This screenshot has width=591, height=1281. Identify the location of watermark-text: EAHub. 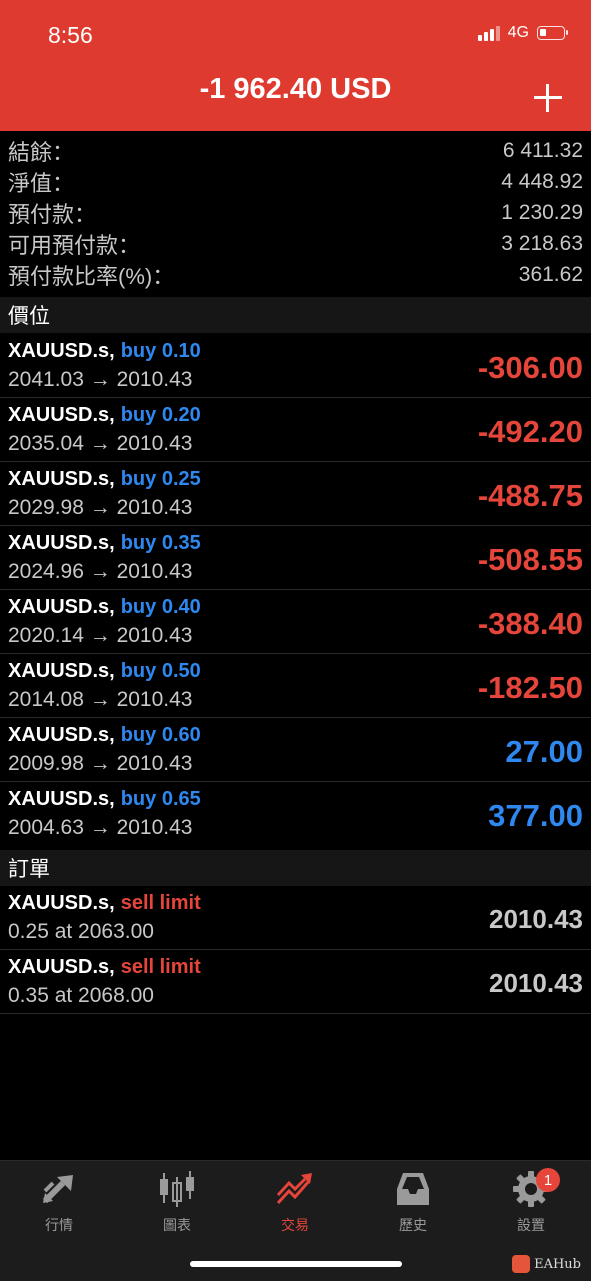
(557, 1264).